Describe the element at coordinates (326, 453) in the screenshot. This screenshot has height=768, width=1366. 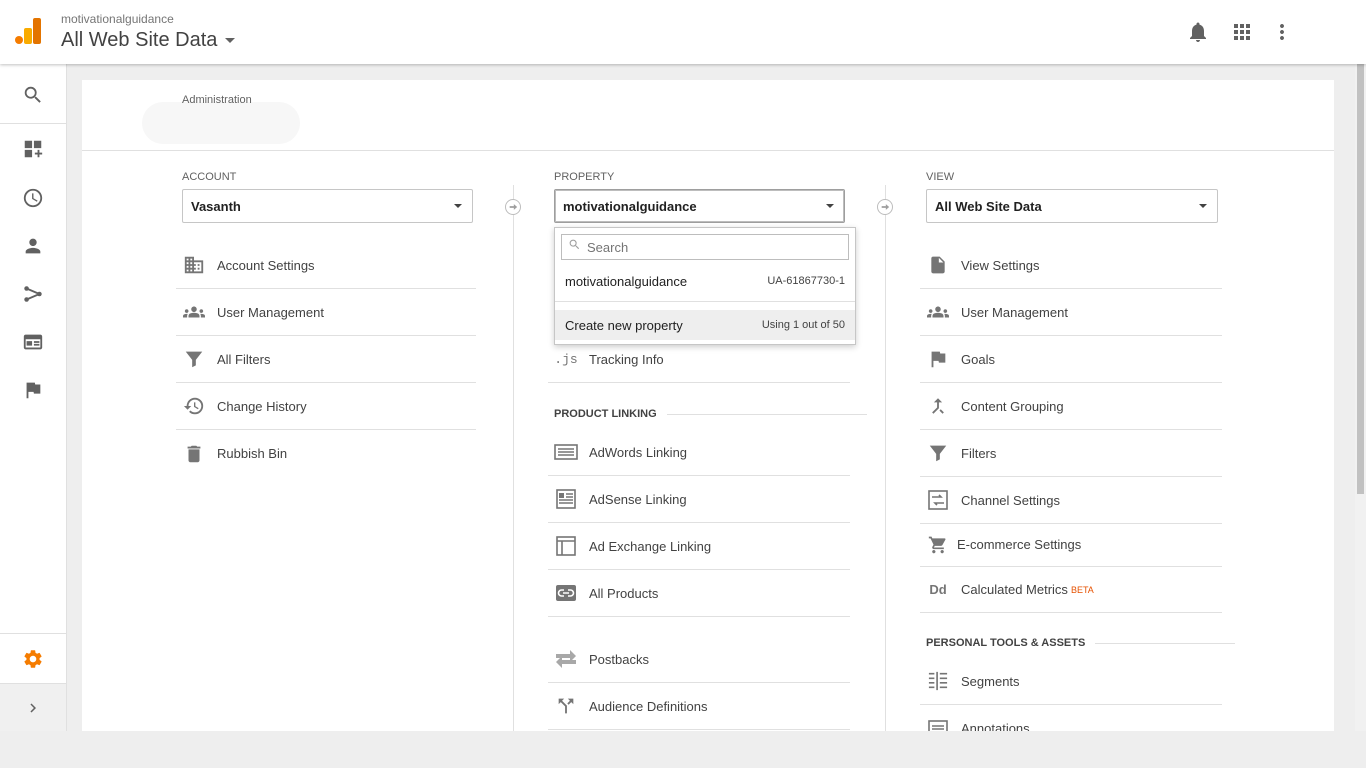
I see `rubbish-bin-link: Rubbish Bin` at that location.